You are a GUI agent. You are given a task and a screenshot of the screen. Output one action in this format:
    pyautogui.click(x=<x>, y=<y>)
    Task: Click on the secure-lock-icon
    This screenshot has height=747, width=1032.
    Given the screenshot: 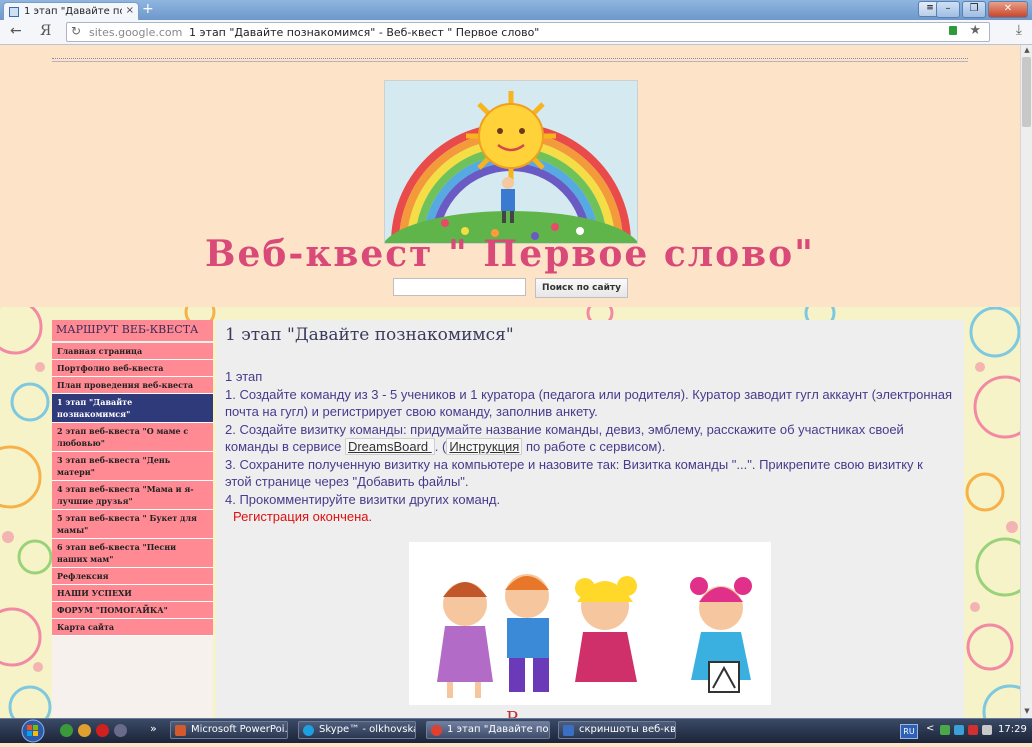 What is the action you would take?
    pyautogui.click(x=953, y=30)
    